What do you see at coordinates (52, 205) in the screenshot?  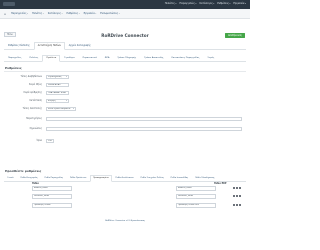 I see `mapping-field-left: Προσθήκη Πεδίου` at bounding box center [52, 205].